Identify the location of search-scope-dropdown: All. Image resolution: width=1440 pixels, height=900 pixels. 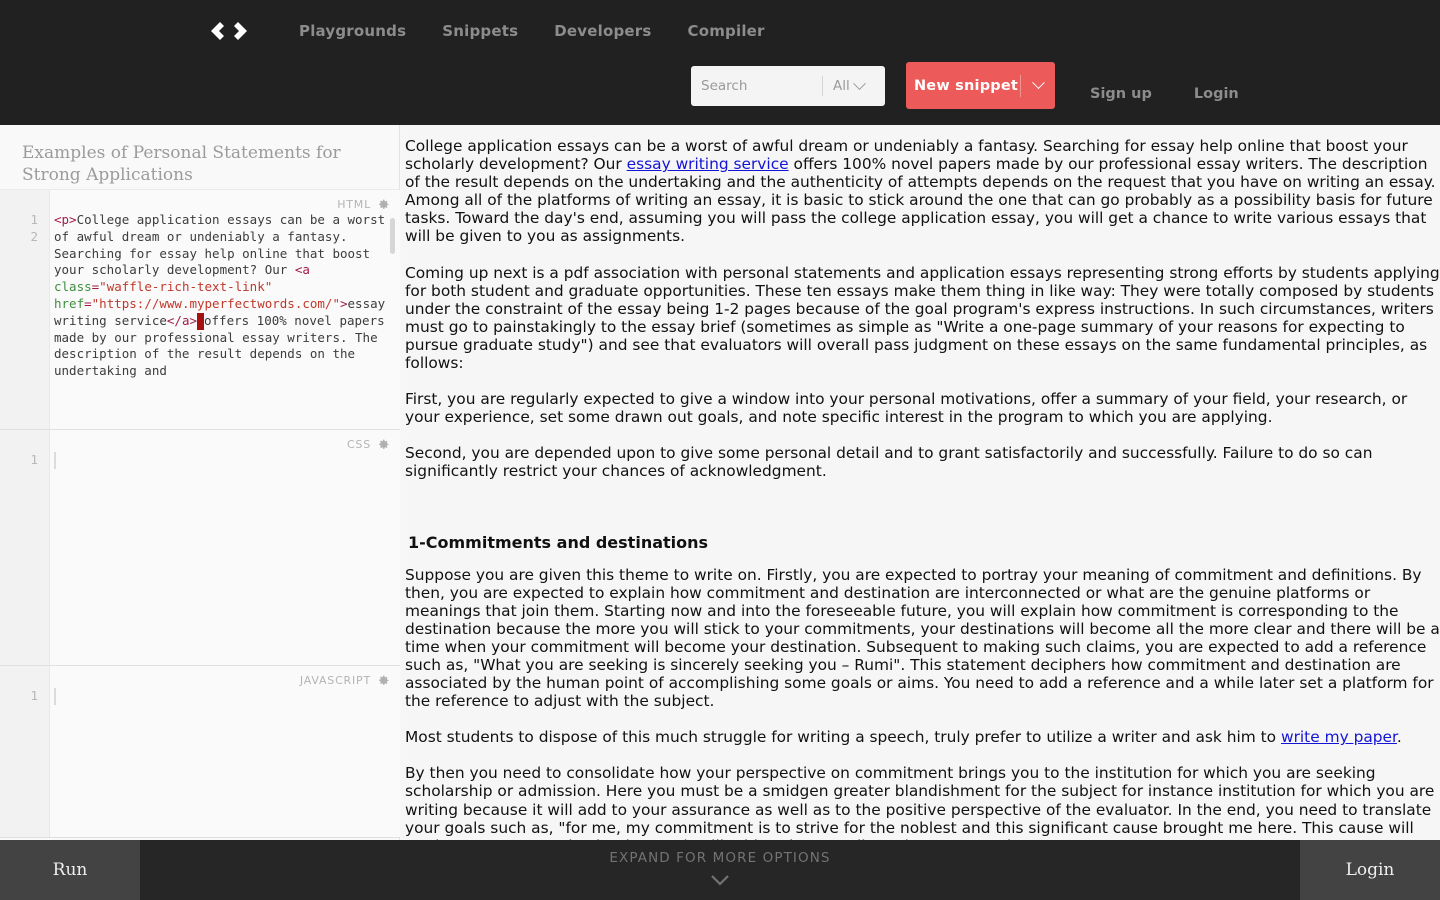
(847, 85).